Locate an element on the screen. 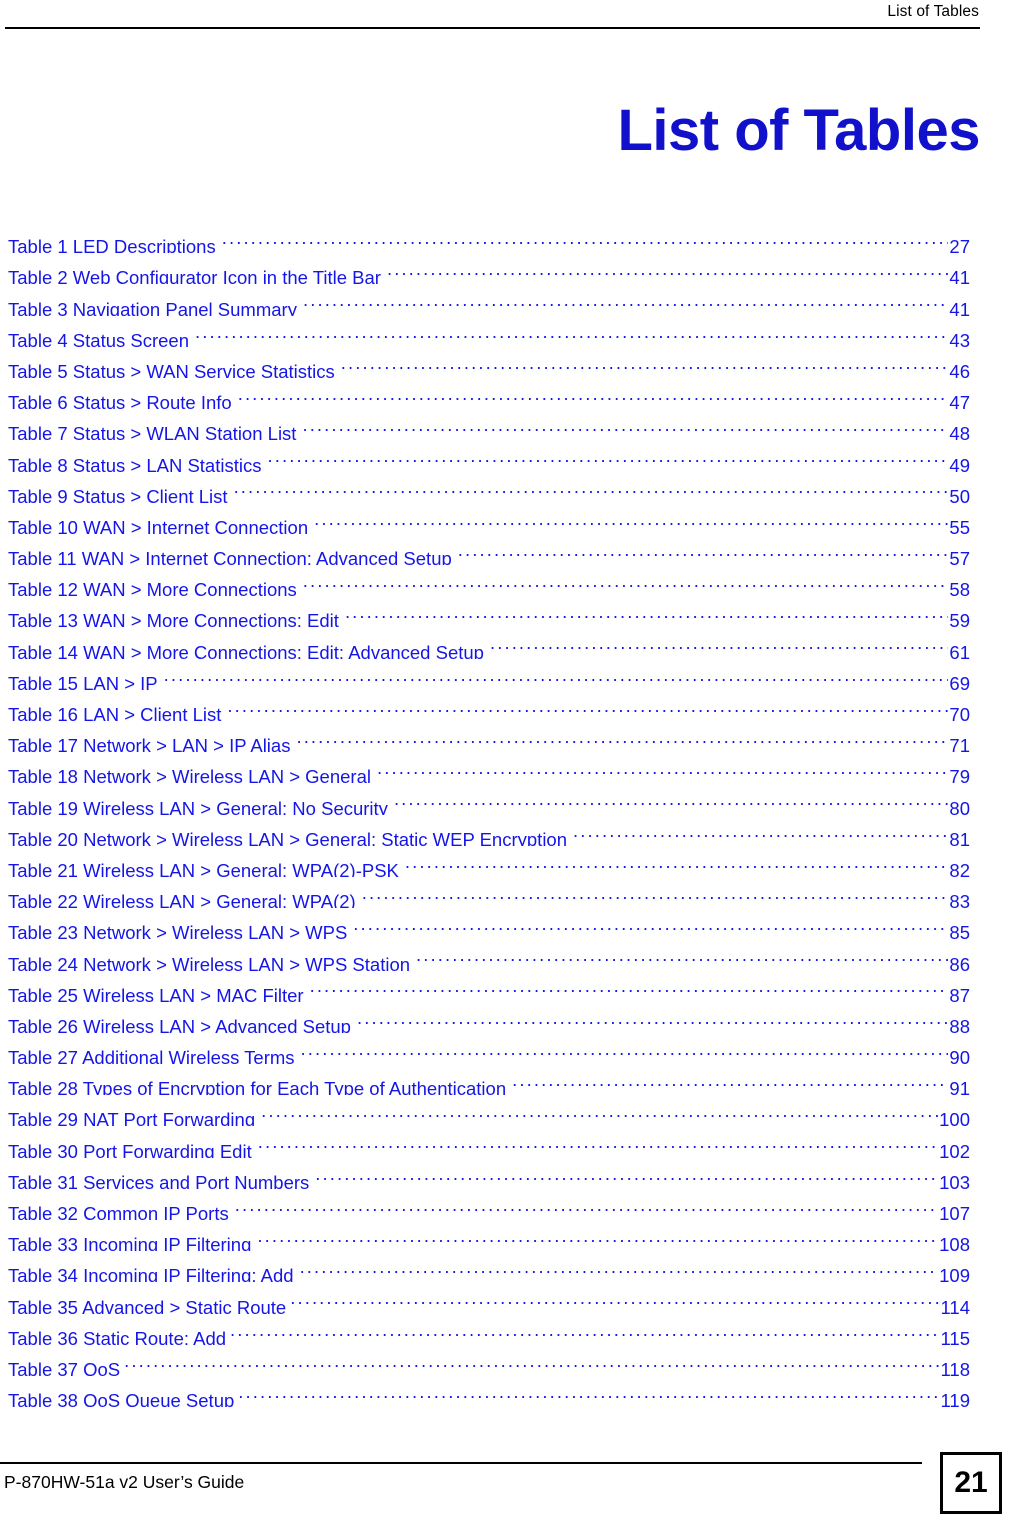 The height and width of the screenshot is (1524, 1018). toc-entry: Table 29 NAT Port Forwarding 100 is located at coordinates (489, 1110).